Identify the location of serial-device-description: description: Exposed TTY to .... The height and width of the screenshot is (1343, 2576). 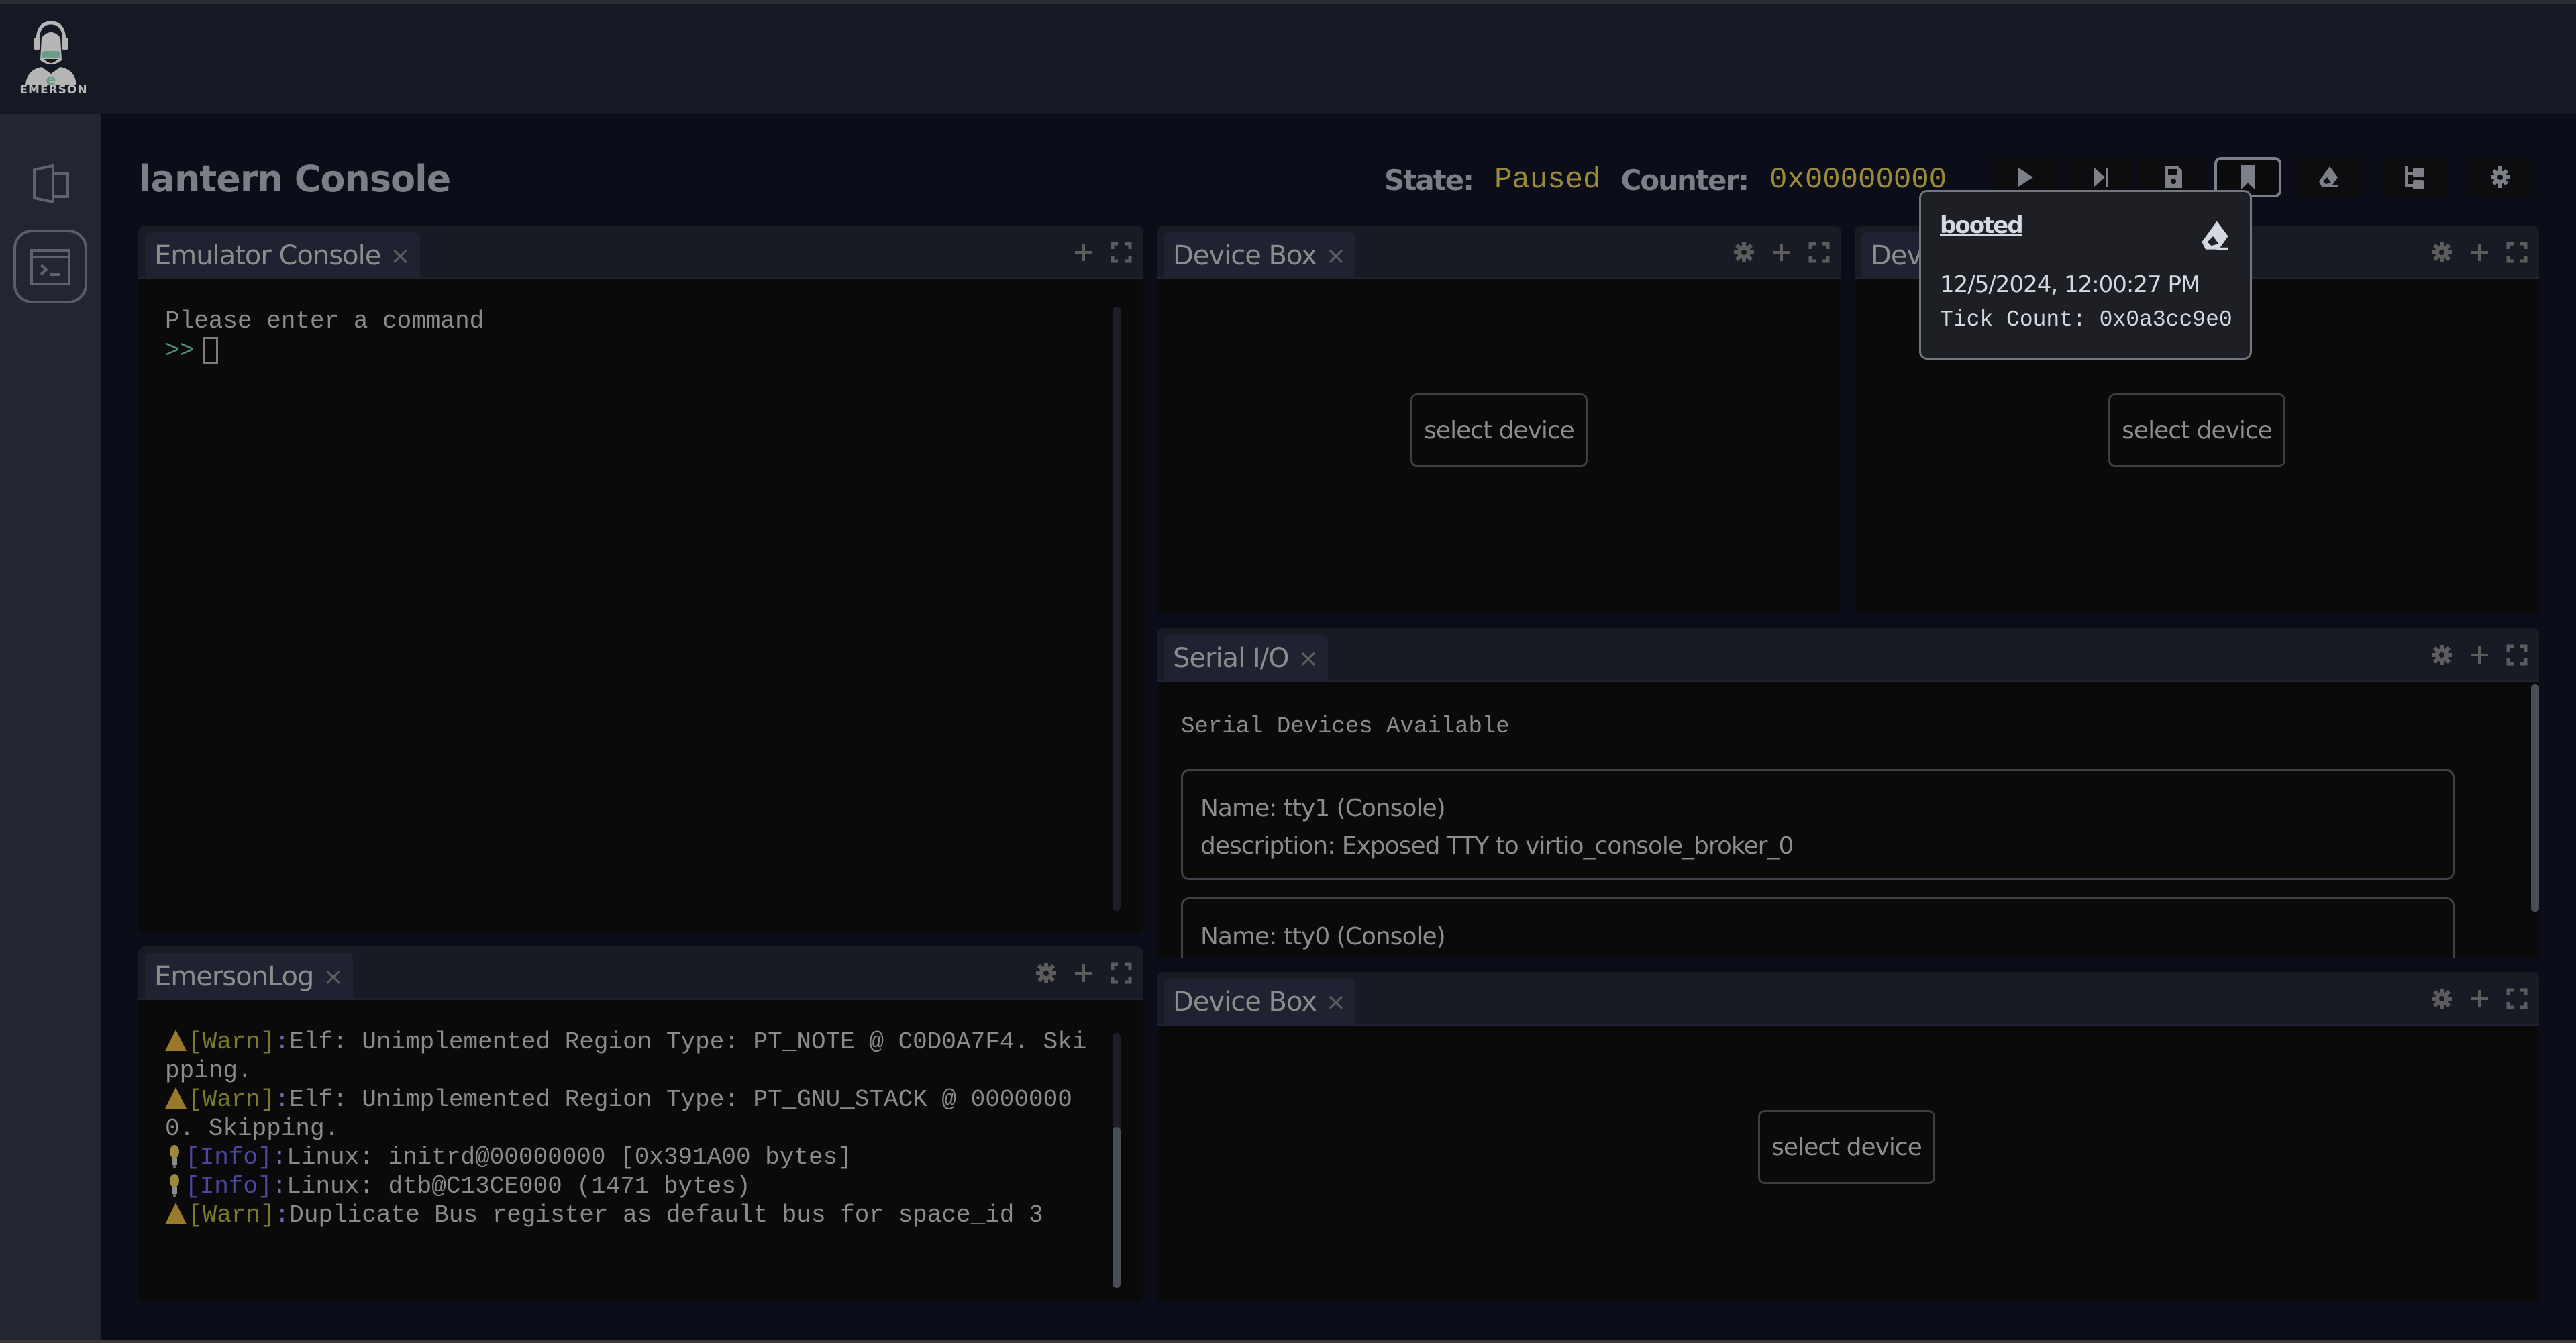
(1817, 957).